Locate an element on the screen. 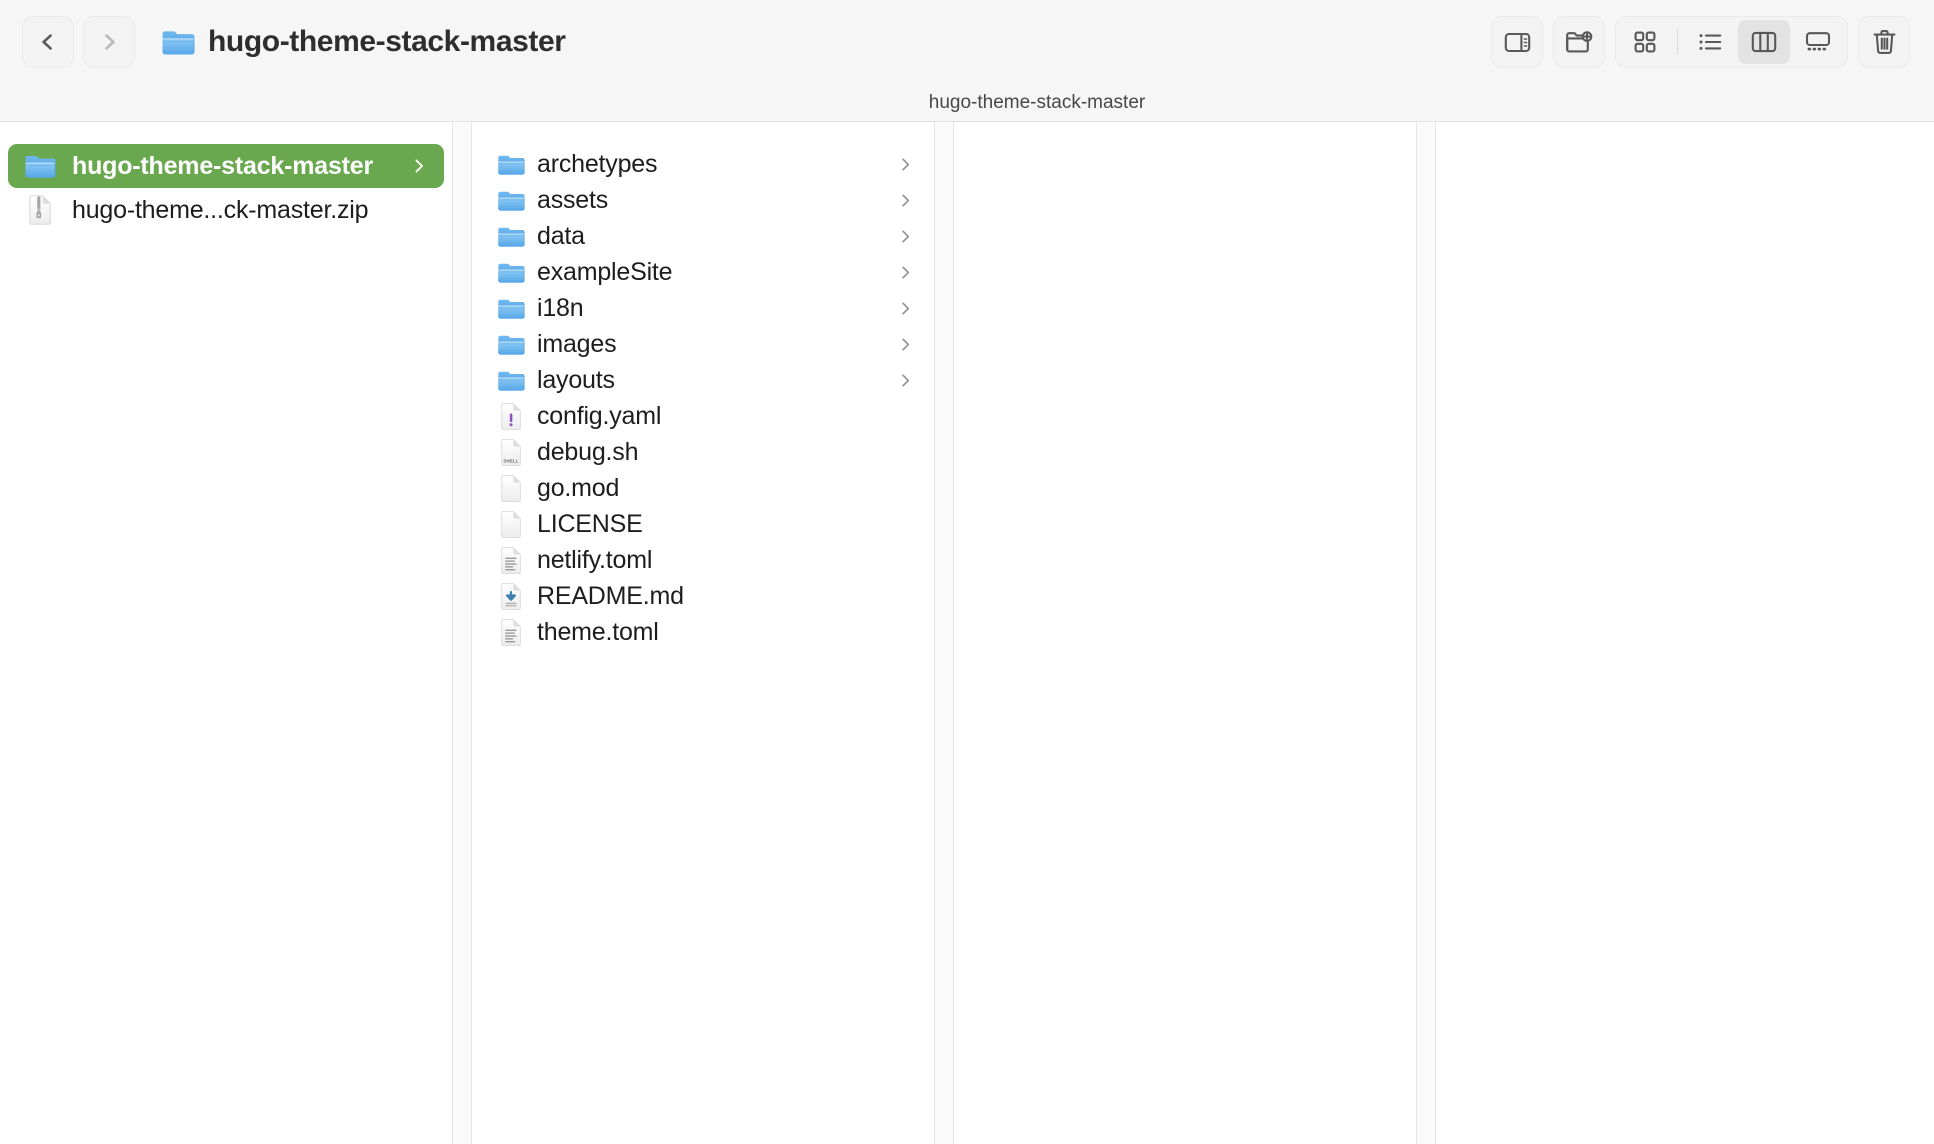  list-item: layouts is located at coordinates (703, 380).